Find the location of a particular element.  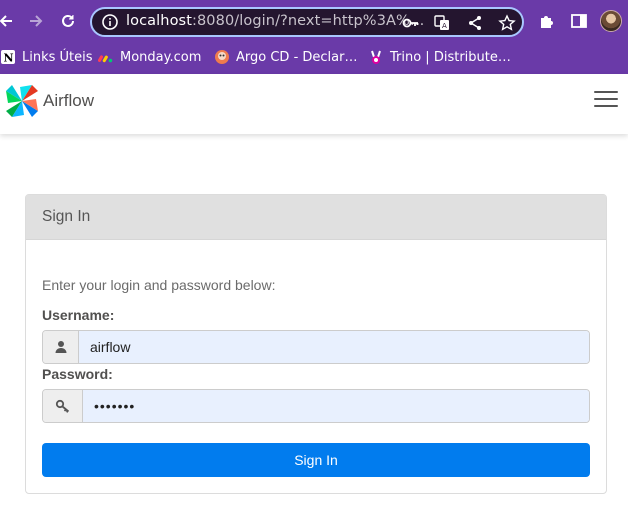

bookmark-links-uteis: N Links Úteis is located at coordinates (46, 57).